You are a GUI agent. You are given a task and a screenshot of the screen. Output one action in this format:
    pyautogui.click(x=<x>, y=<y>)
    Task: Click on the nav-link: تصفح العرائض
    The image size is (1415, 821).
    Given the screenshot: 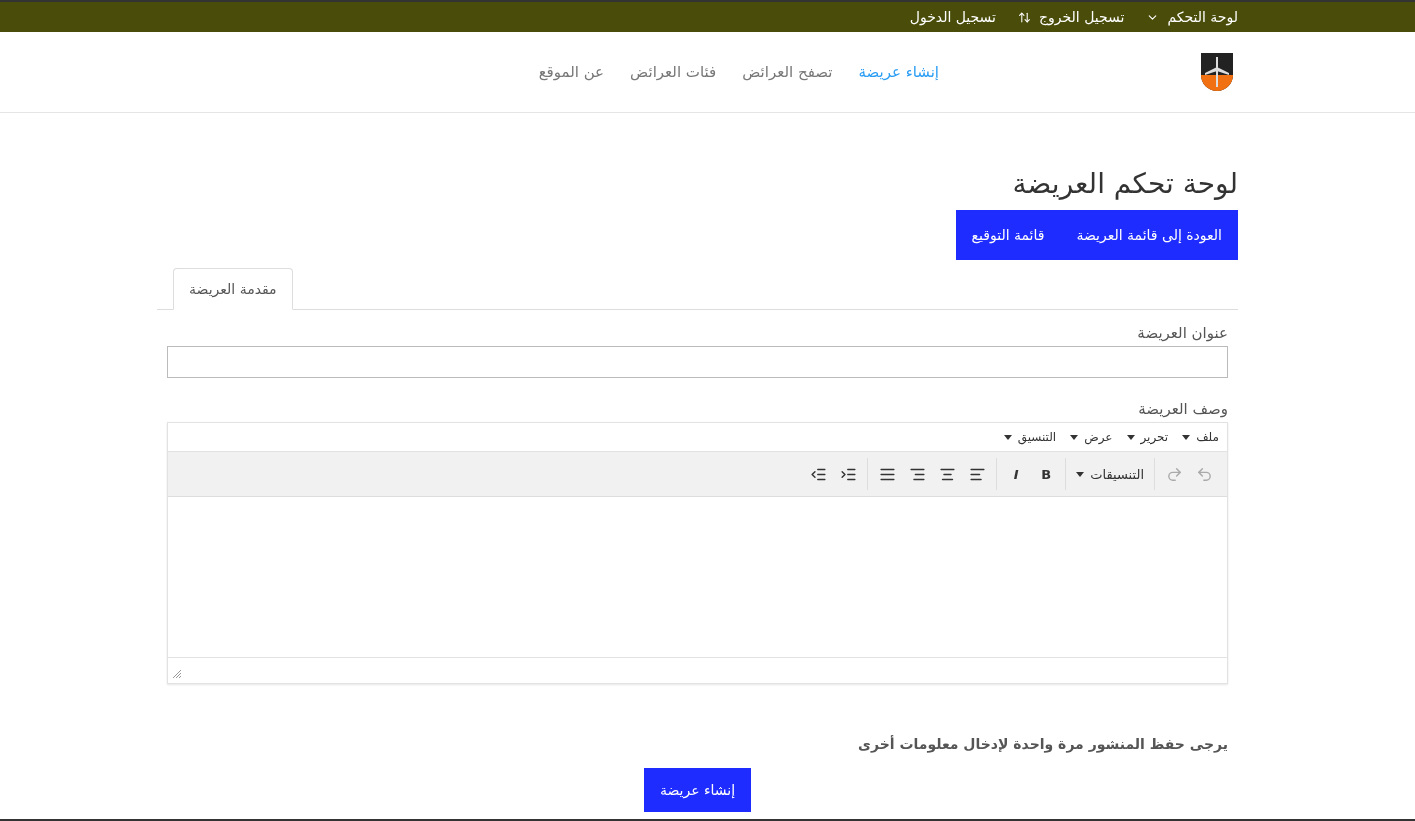 What is the action you would take?
    pyautogui.click(x=787, y=72)
    